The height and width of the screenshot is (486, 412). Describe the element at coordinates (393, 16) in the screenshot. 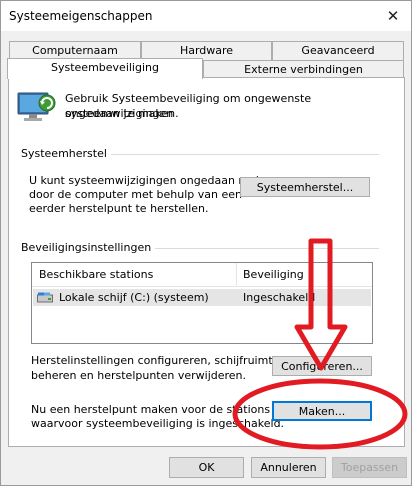

I see `close-button: ✕` at that location.